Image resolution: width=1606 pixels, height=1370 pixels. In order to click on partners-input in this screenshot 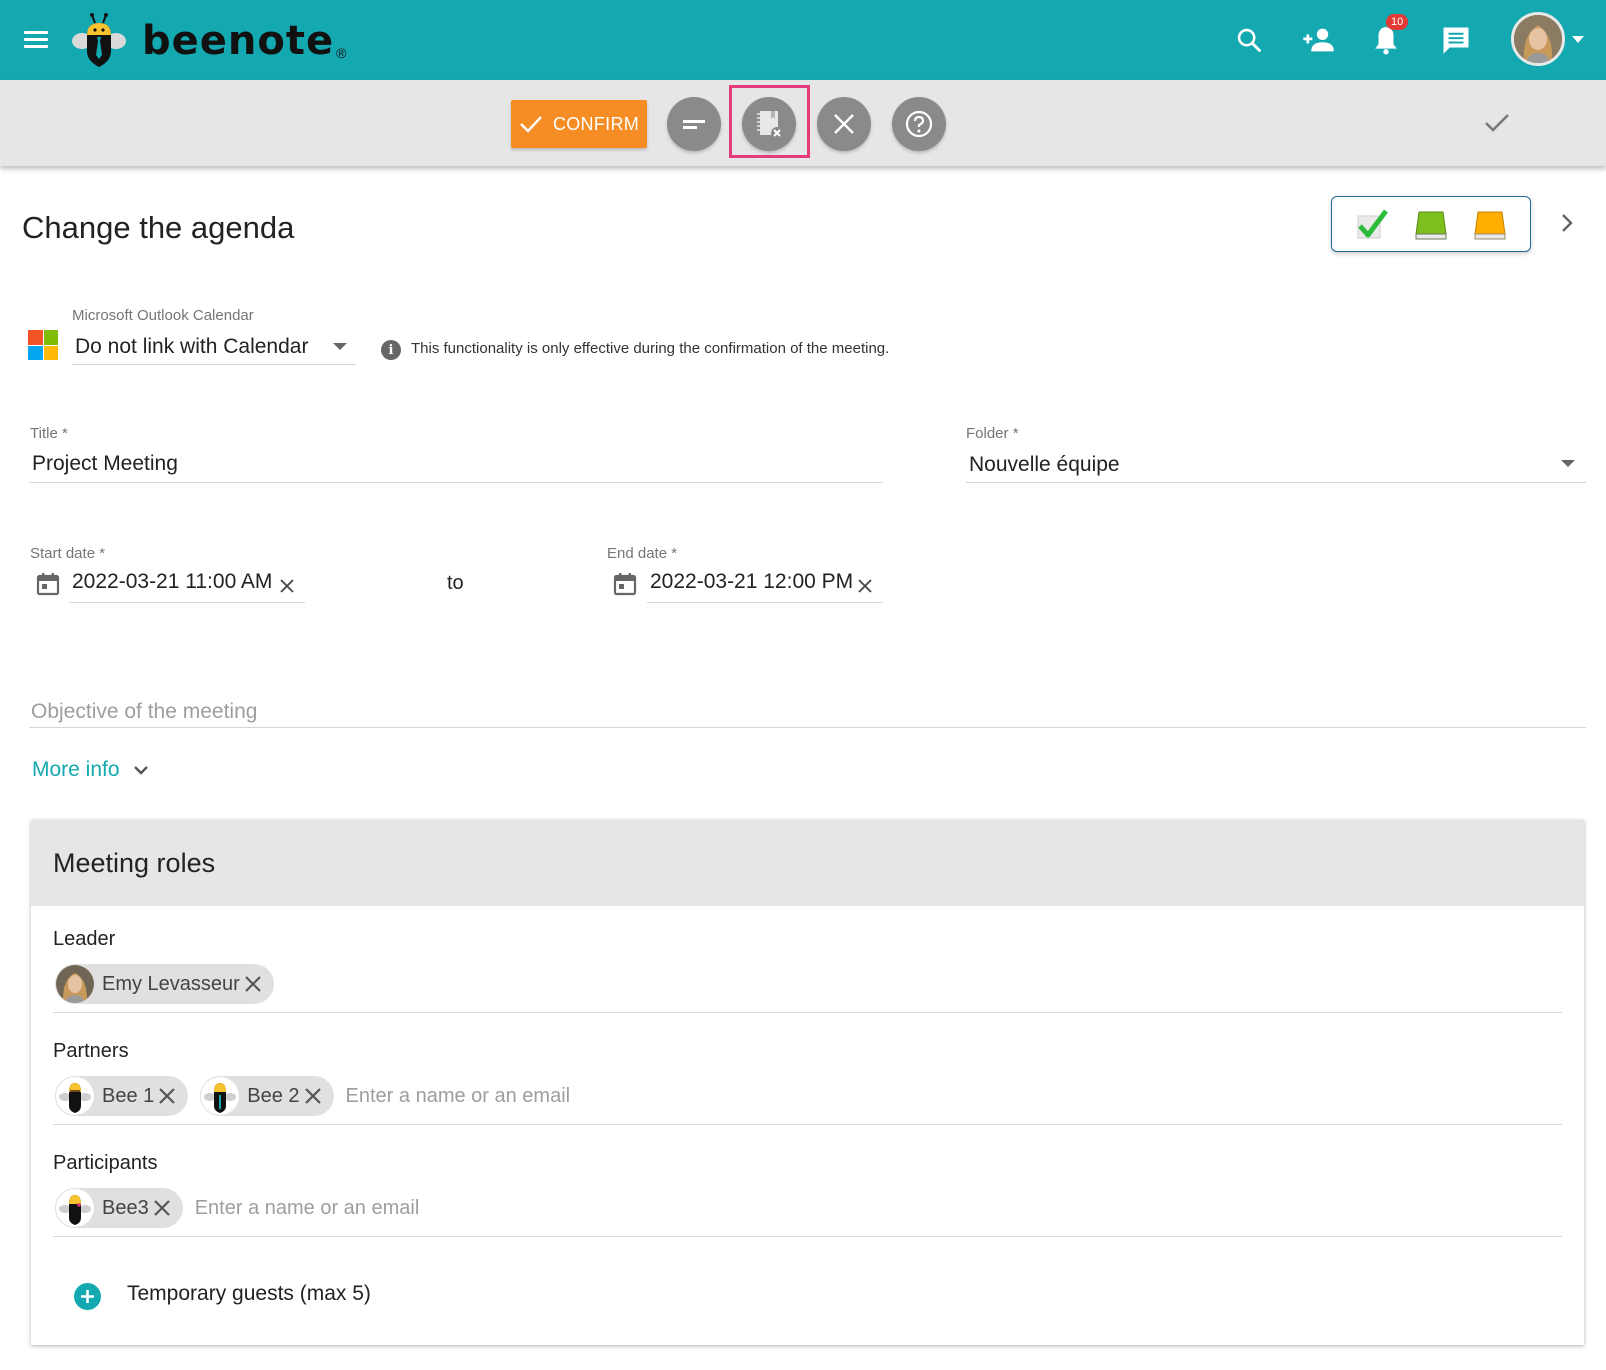, I will do `click(545, 1096)`.